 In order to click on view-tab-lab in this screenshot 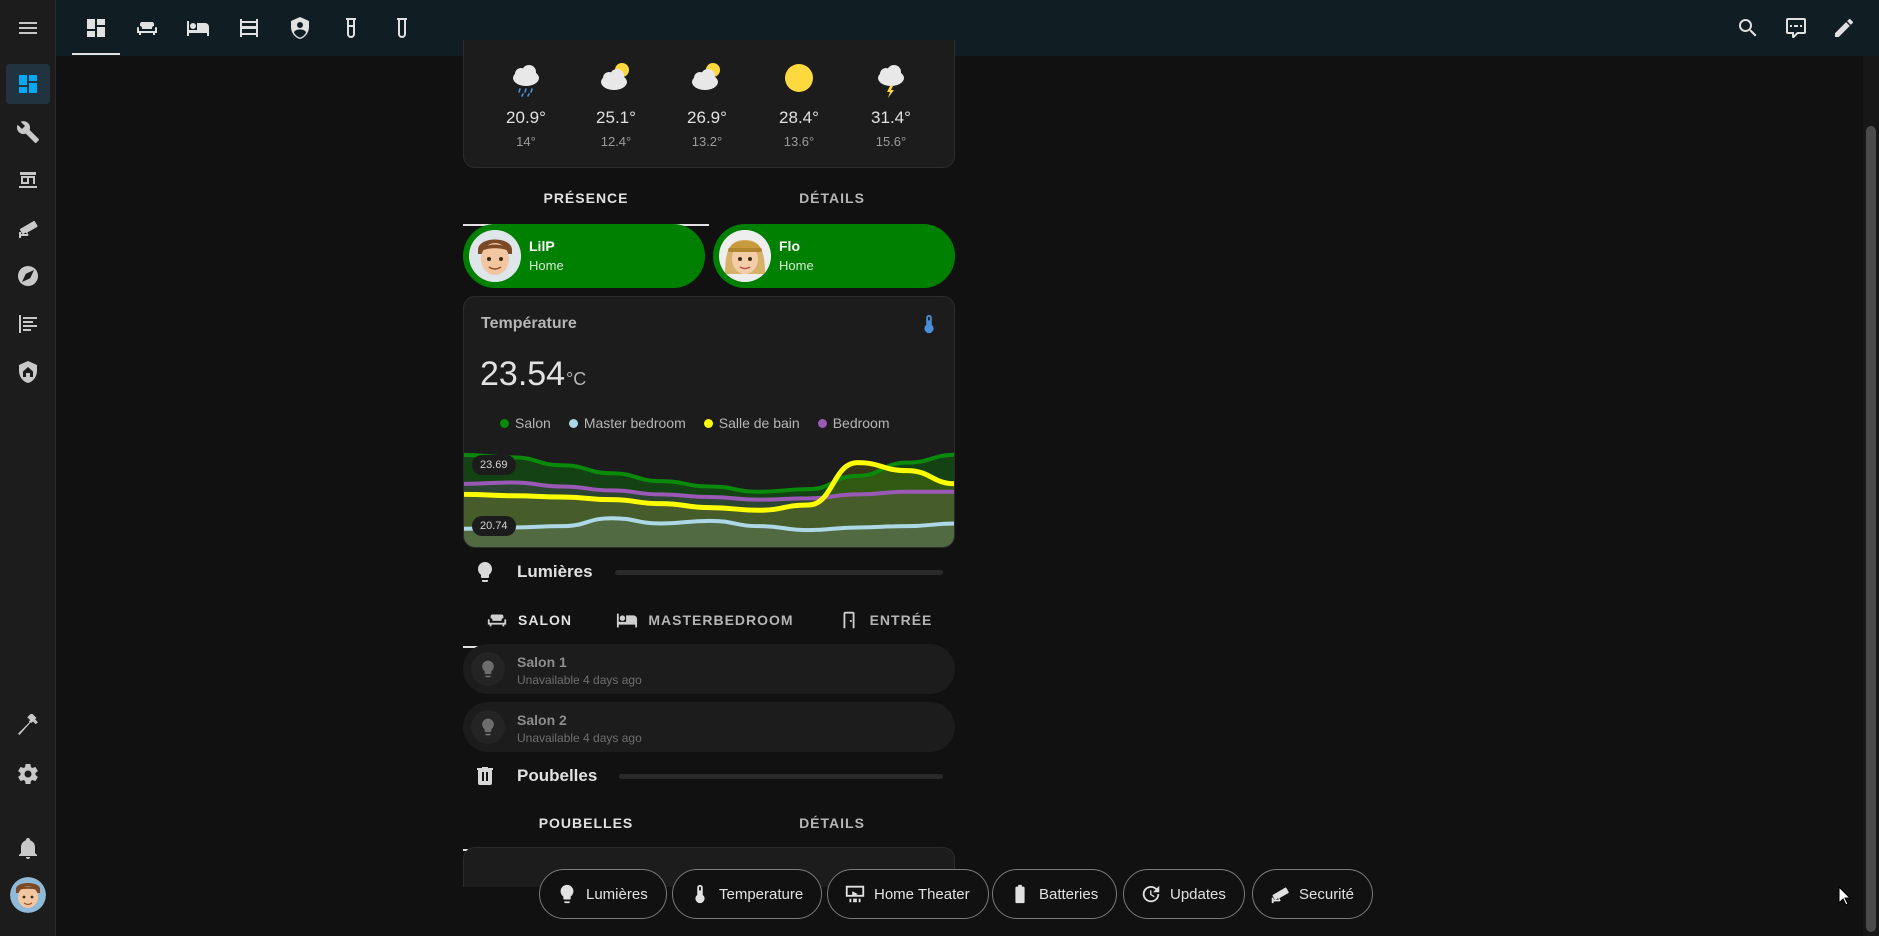, I will do `click(351, 28)`.